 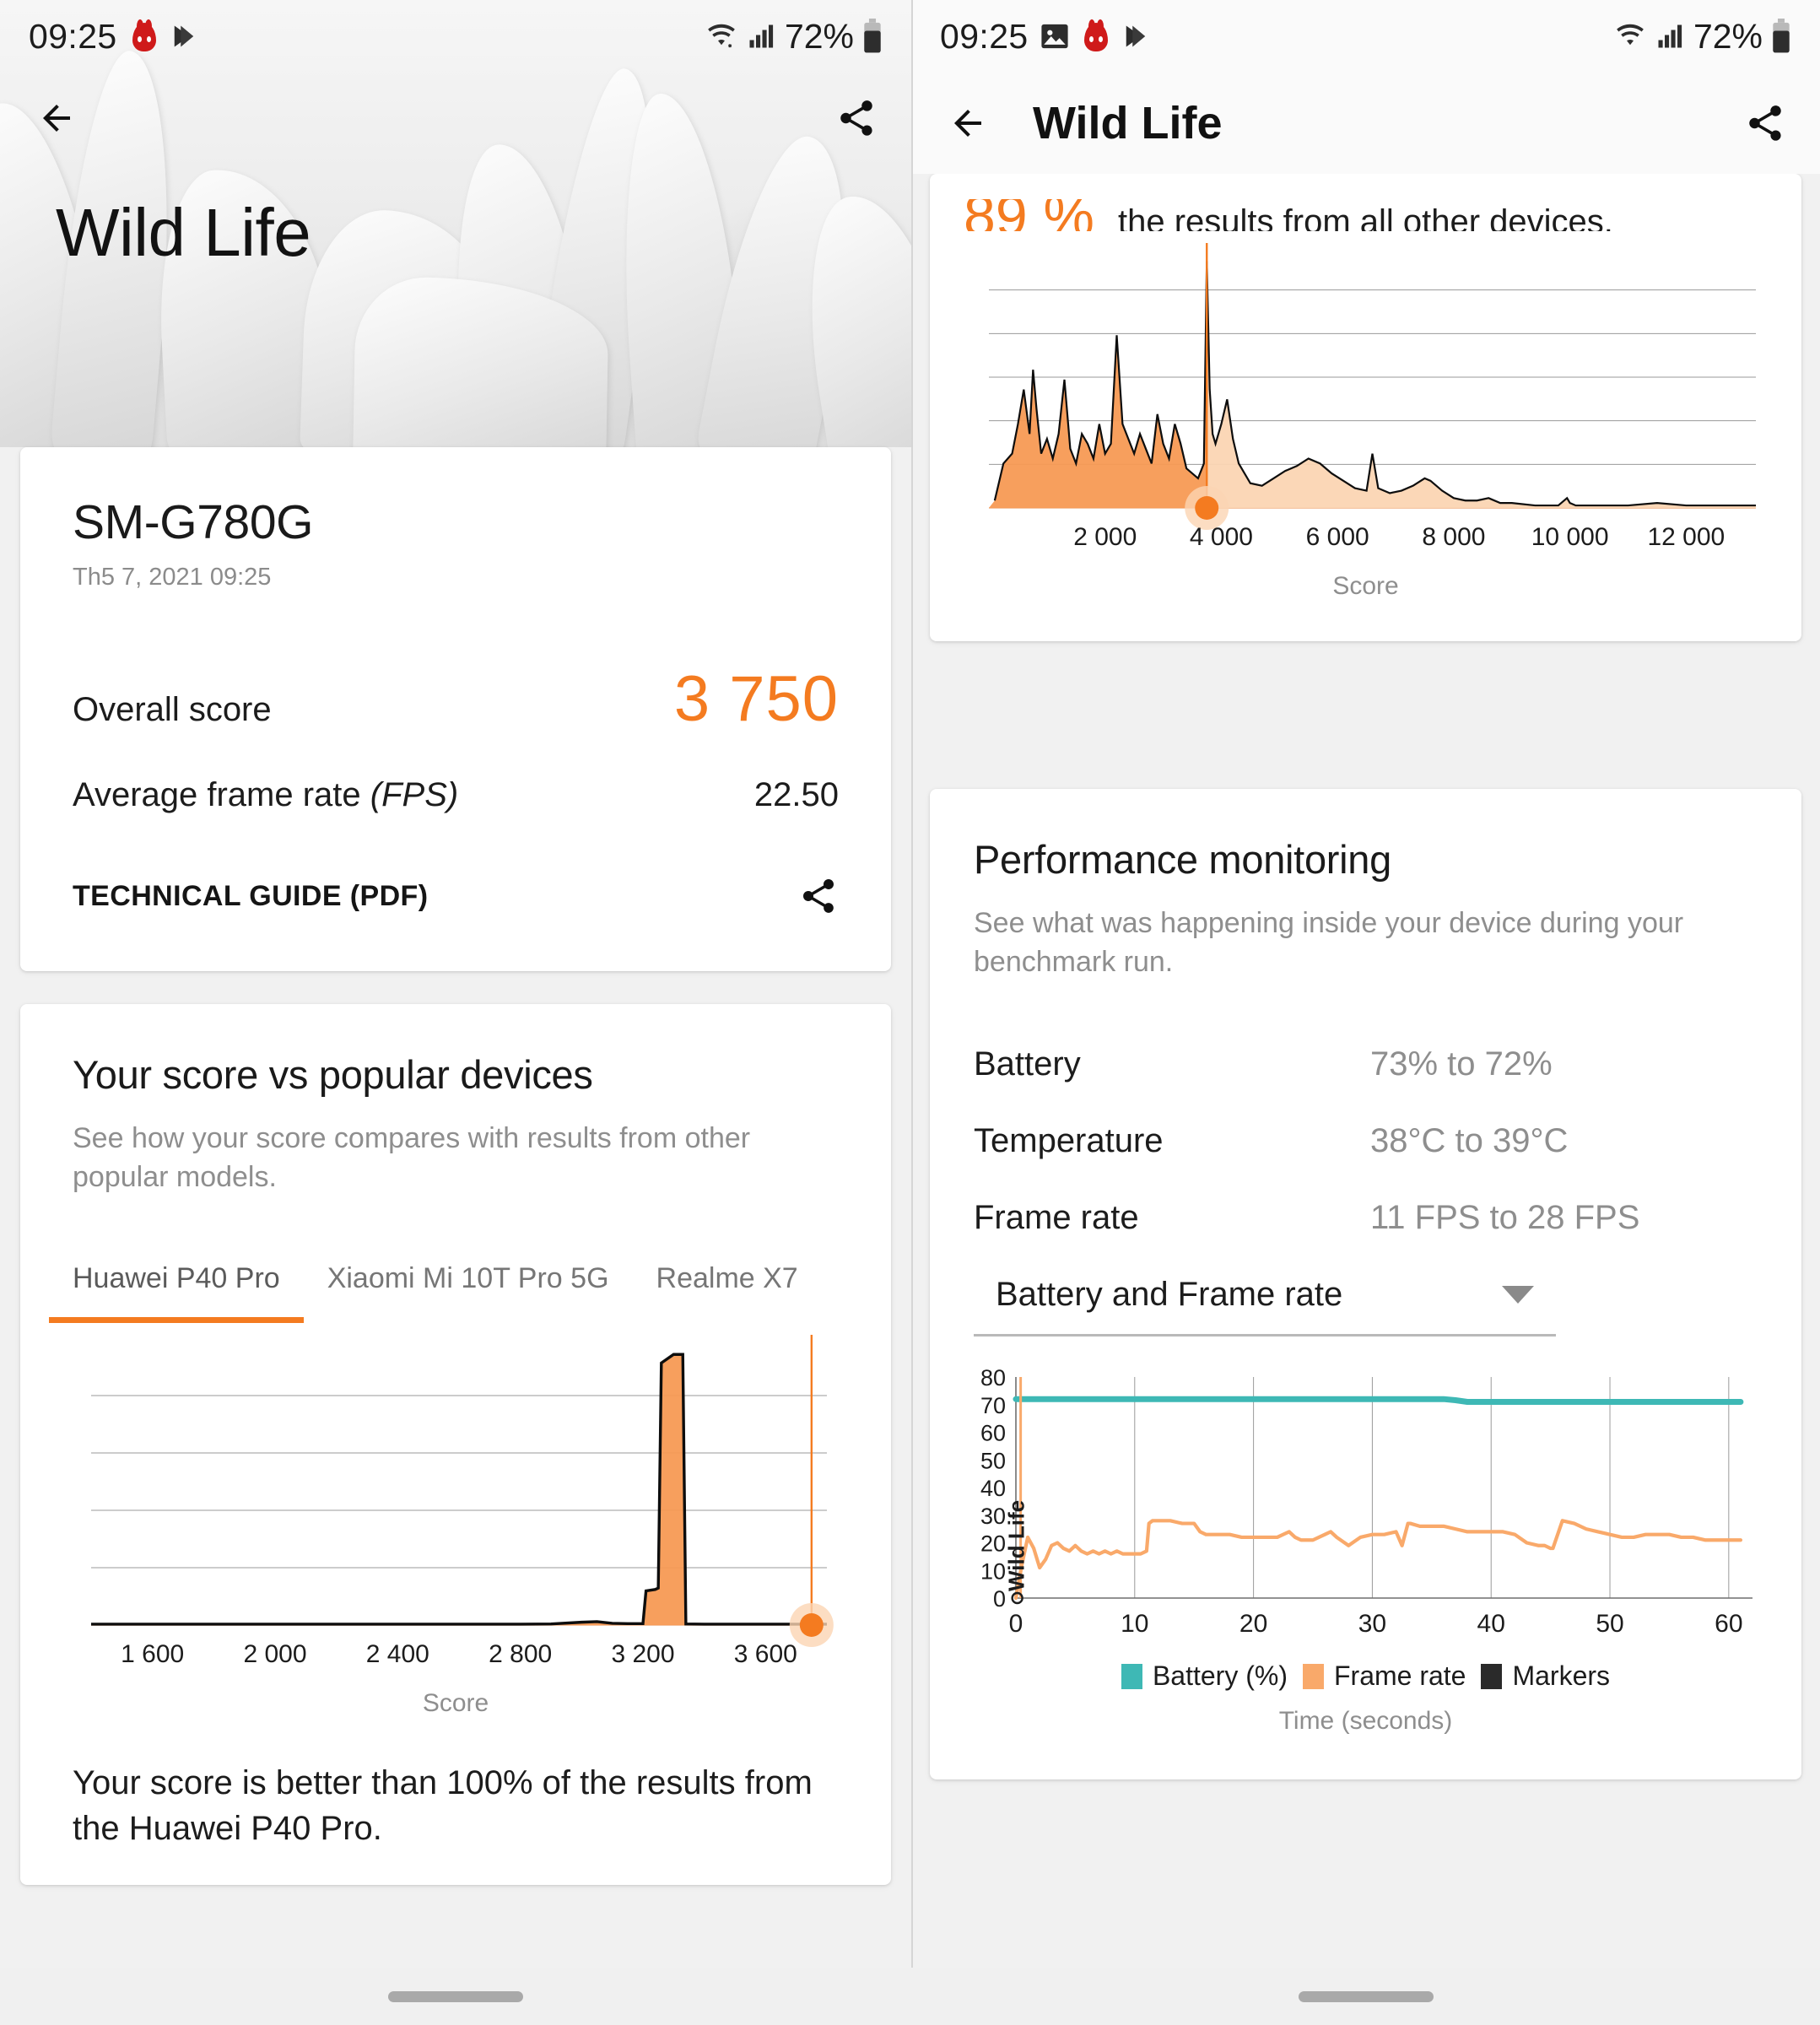 I want to click on dropdown-selected-value: Battery and Frame rate, so click(x=1169, y=1295).